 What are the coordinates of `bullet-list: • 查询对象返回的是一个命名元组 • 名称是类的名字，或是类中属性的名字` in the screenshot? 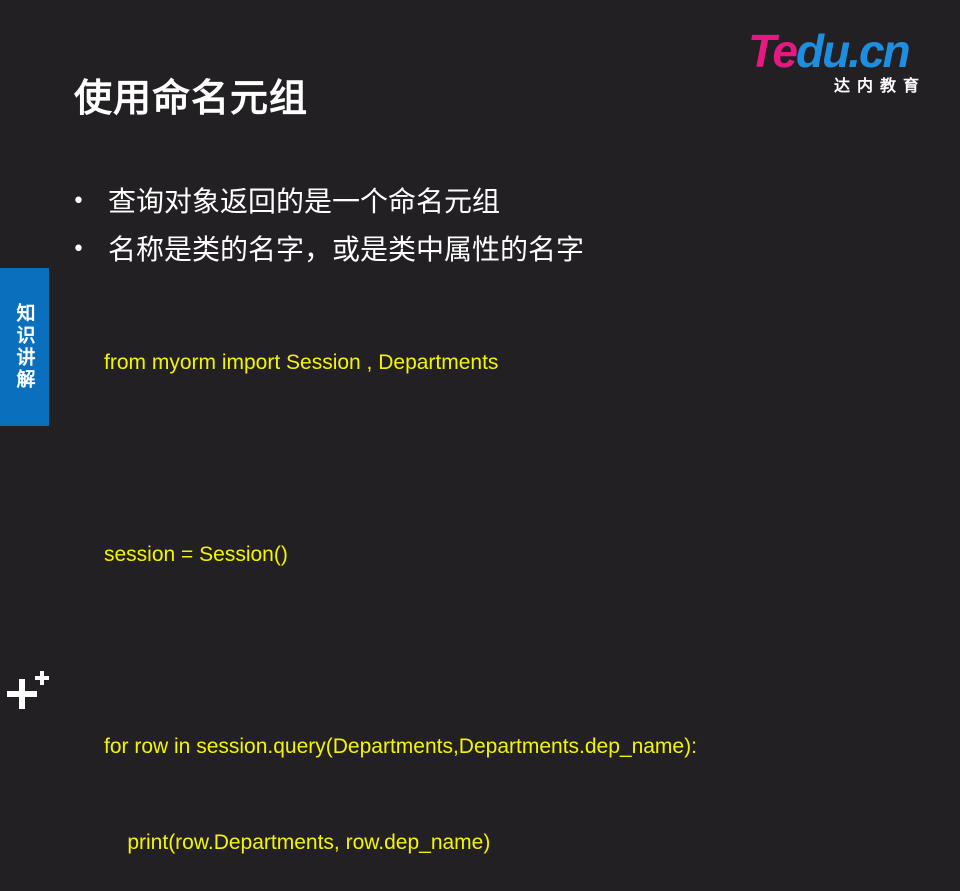 It's located at (328, 226).